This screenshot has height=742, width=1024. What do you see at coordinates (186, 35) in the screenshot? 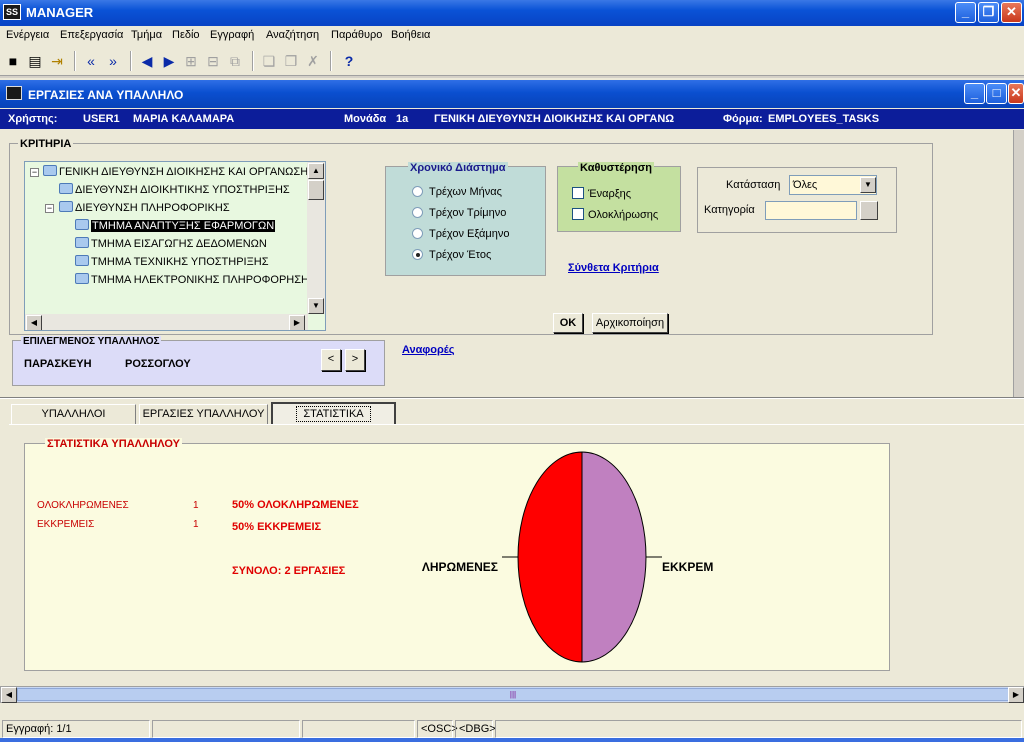
I see `menu-field: Πεδίο` at bounding box center [186, 35].